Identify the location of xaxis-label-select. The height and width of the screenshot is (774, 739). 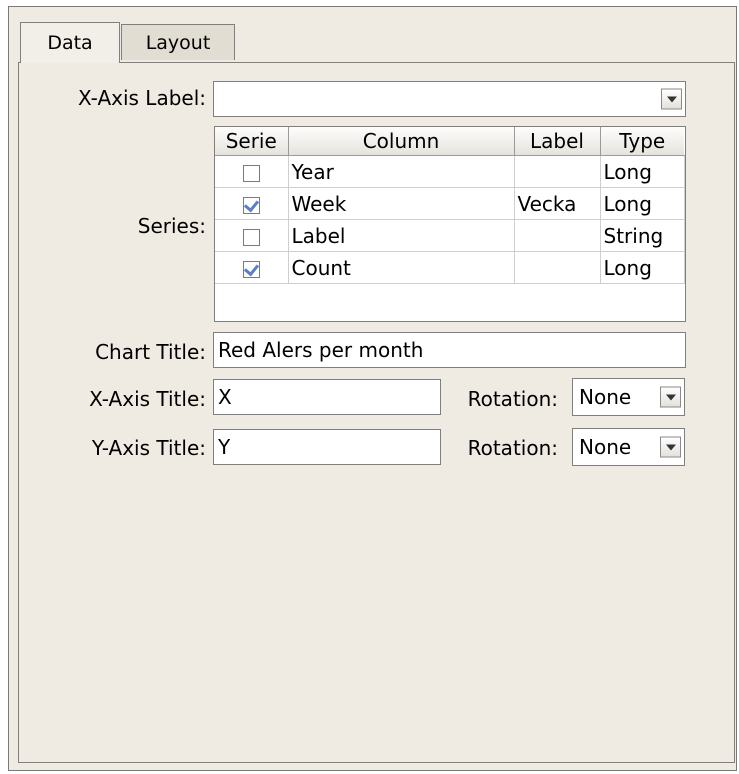
(449, 99).